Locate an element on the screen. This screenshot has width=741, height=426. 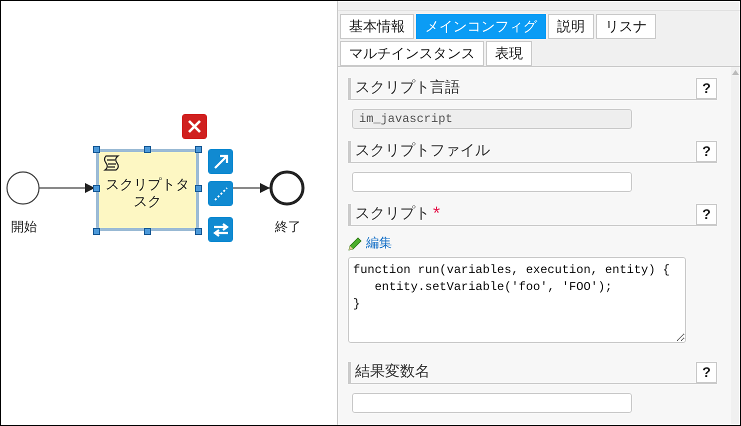
tab: 表現 is located at coordinates (509, 53).